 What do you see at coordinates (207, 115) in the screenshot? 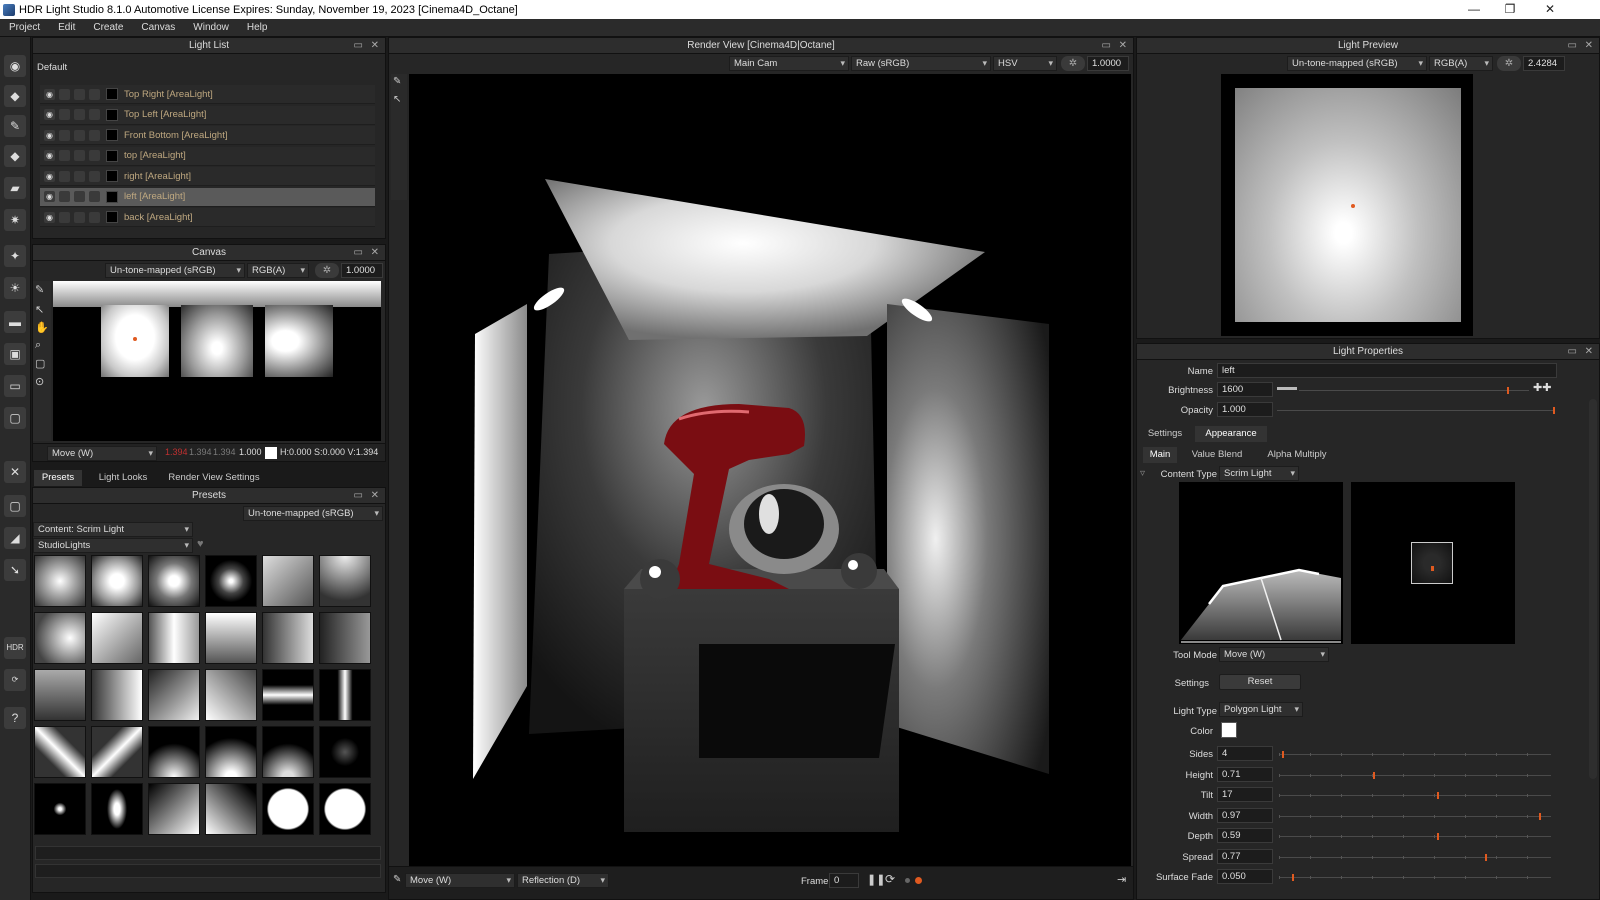
I see `light-list-item: ◉ Top Left [AreaLight]` at bounding box center [207, 115].